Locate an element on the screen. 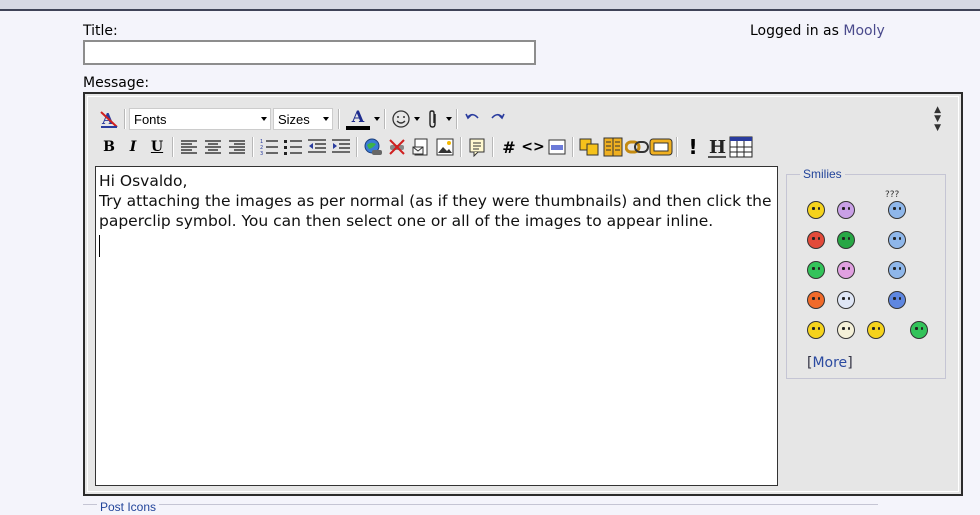 The width and height of the screenshot is (980, 515). font-color-dropdown is located at coordinates (377, 119).